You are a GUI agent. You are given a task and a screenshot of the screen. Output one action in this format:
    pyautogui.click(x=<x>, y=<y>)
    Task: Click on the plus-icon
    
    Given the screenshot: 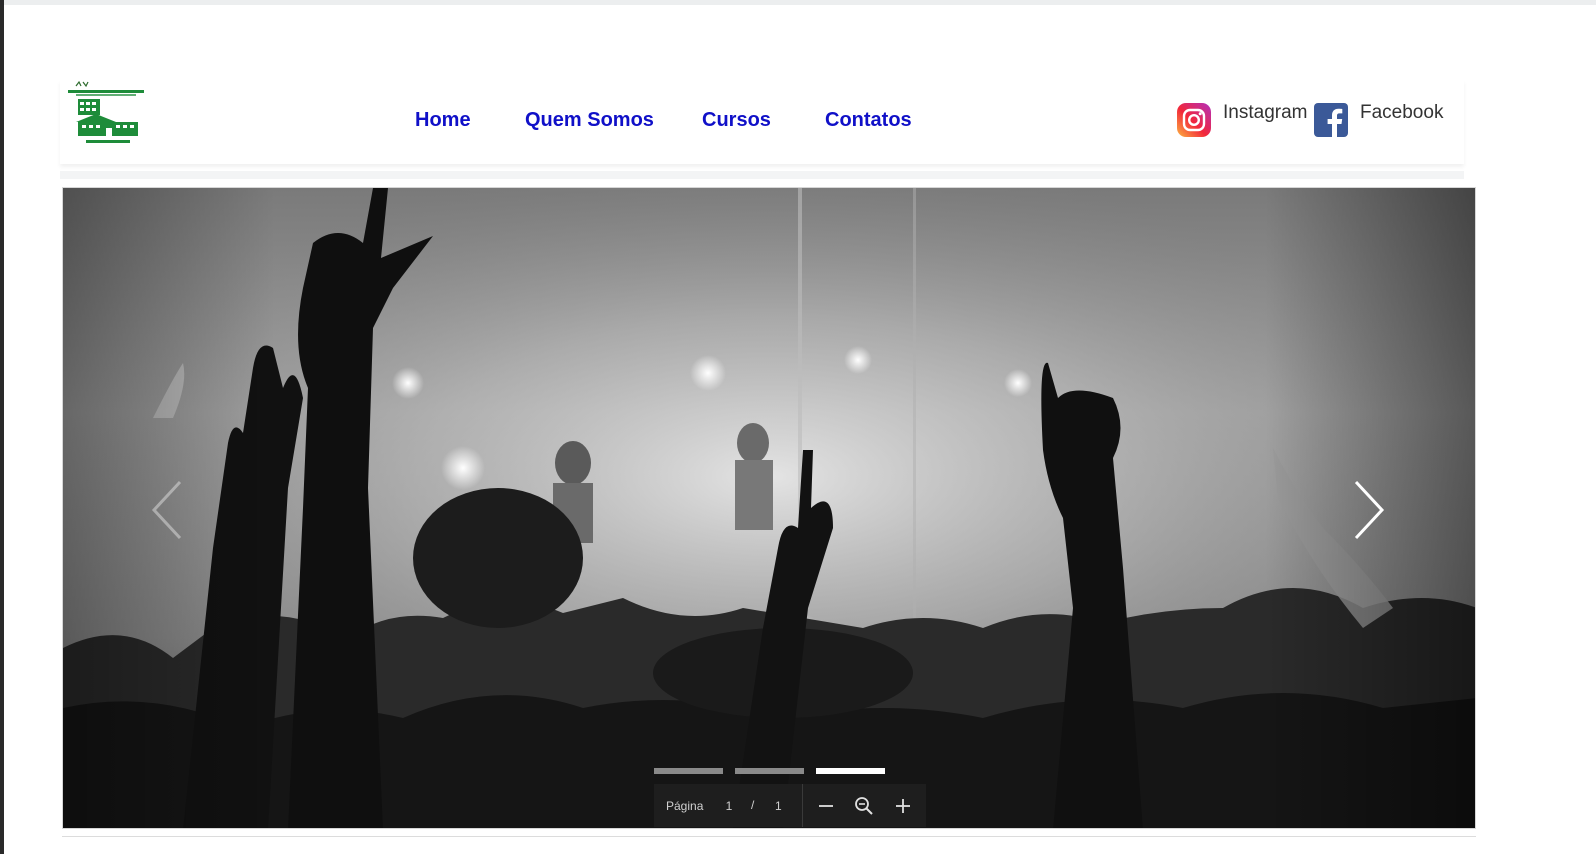 What is the action you would take?
    pyautogui.click(x=903, y=806)
    